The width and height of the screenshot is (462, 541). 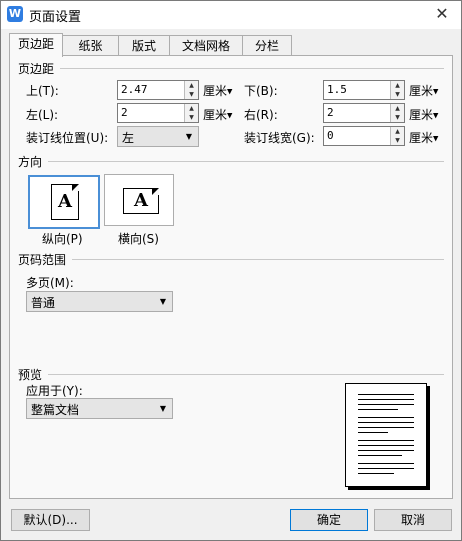 I want to click on landscape-page-icon: A, so click(x=141, y=201).